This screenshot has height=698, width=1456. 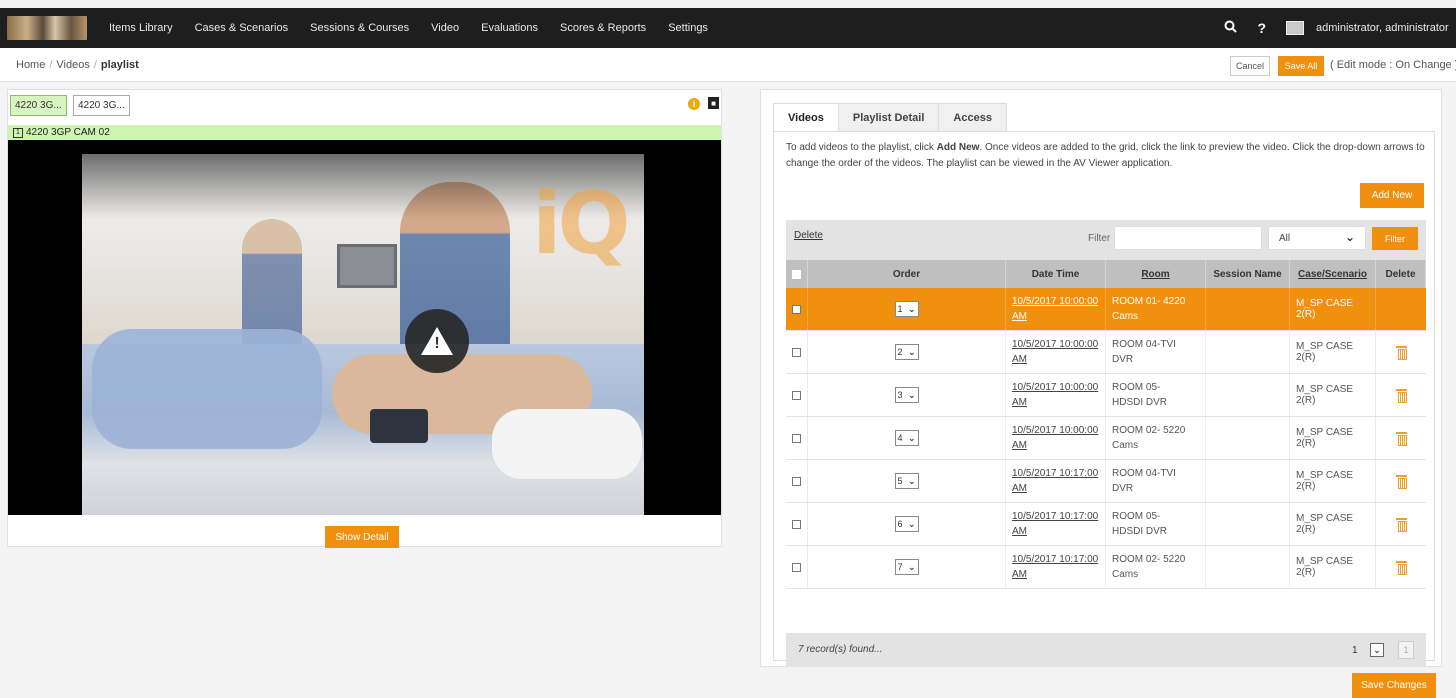 I want to click on page-size-select: 1 ⌄, so click(x=1368, y=650).